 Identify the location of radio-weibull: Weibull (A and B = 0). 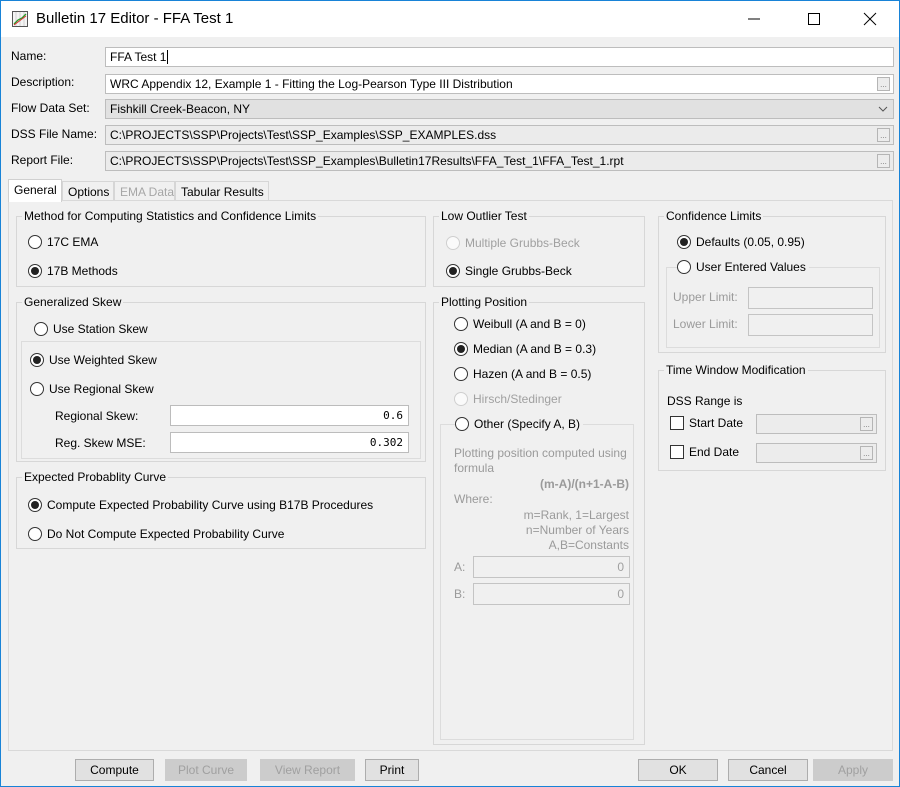
(520, 324).